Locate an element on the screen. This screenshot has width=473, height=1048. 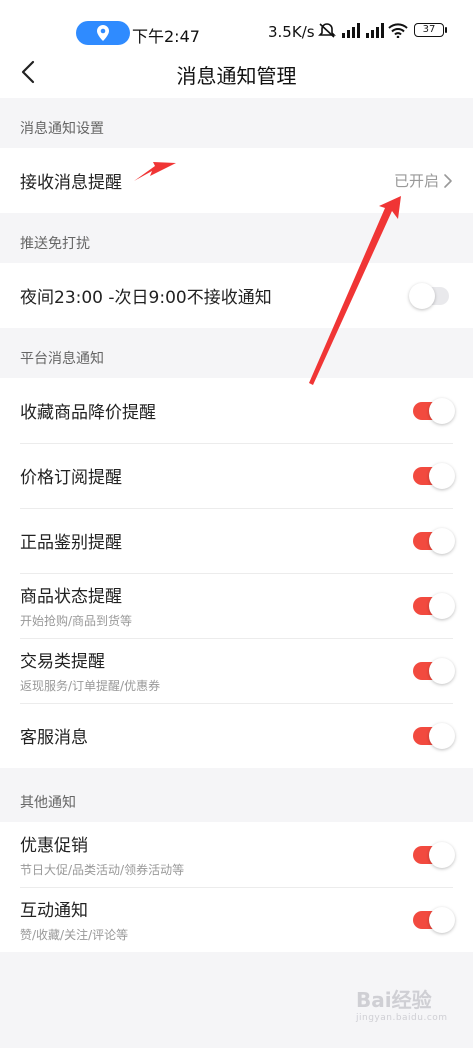
night-dnd-row: 夜间23:00 -次日9:00不接收通知 is located at coordinates (236, 295).